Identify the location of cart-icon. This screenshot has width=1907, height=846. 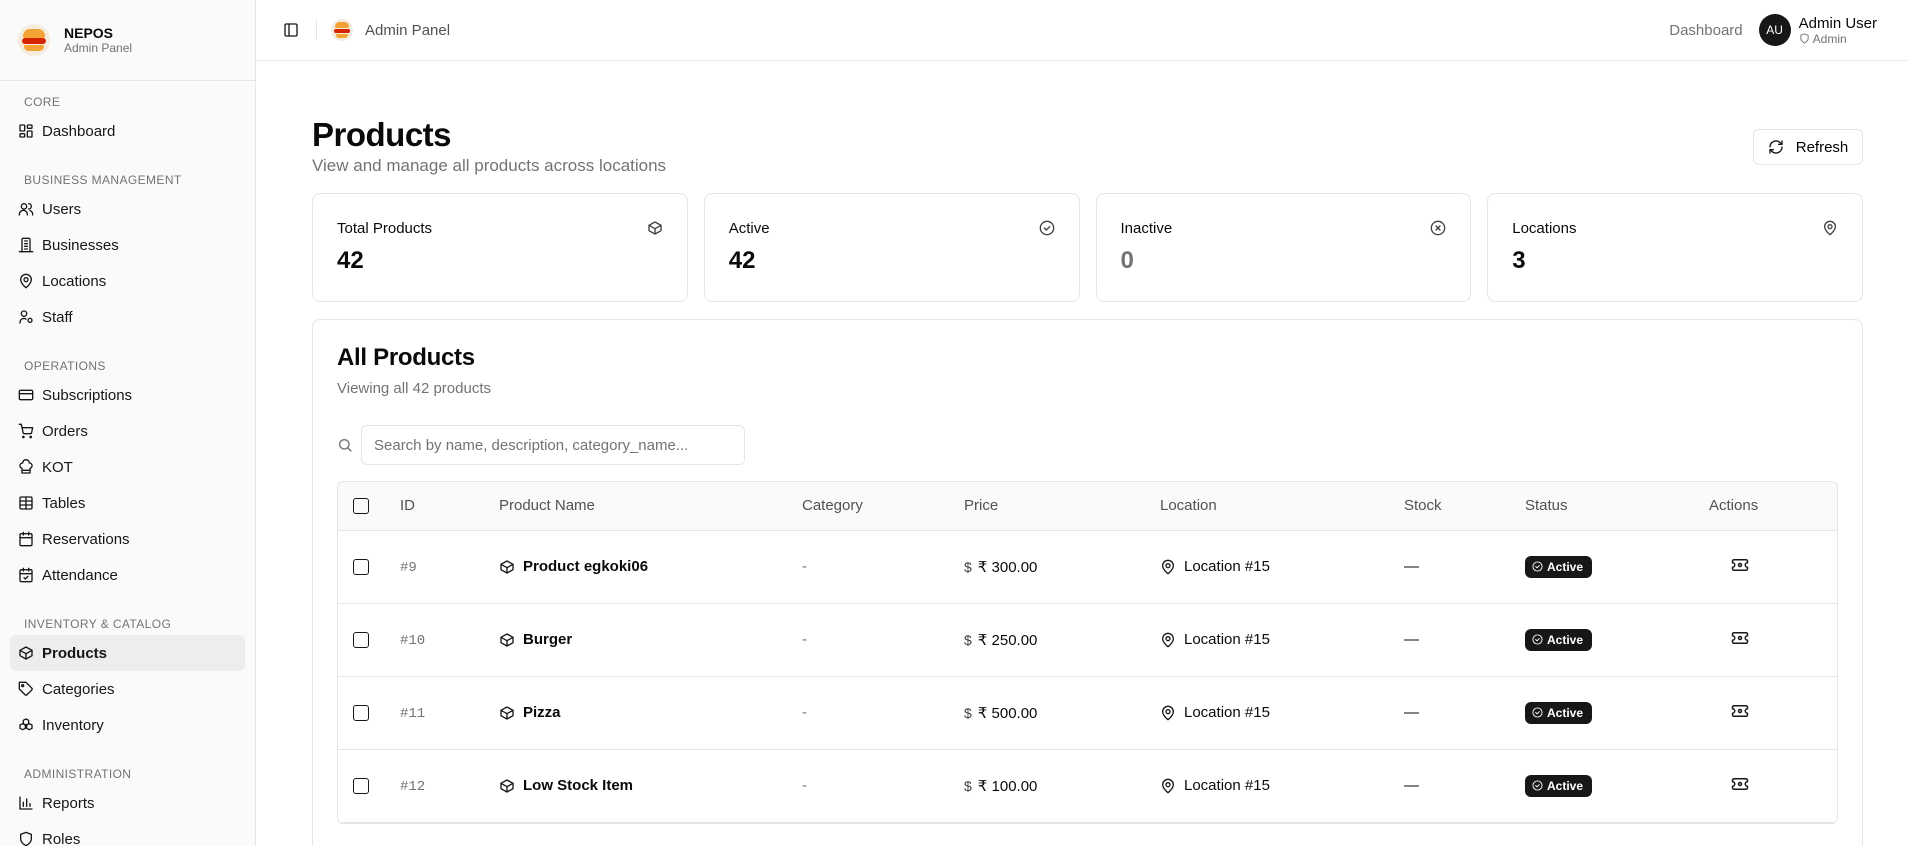
(26, 431).